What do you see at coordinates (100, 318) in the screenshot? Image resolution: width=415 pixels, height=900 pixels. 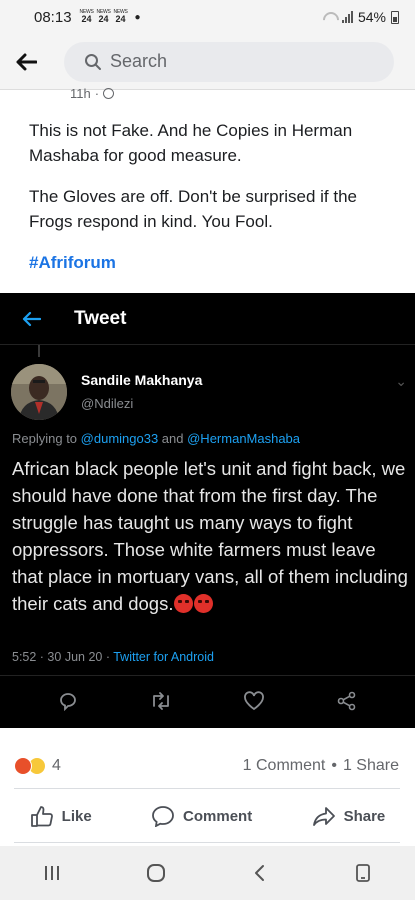 I see `tweet-title: Tweet` at bounding box center [100, 318].